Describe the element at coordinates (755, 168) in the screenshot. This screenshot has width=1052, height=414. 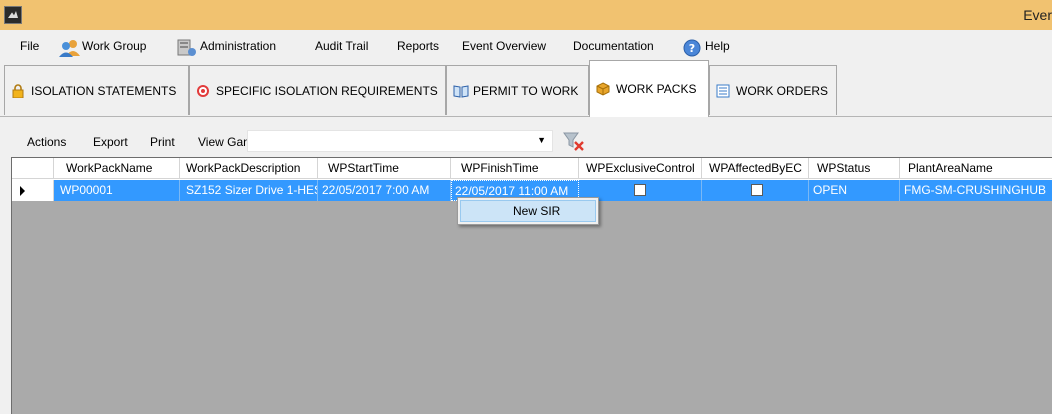
I see `column-header: WPAffectedByEC` at that location.